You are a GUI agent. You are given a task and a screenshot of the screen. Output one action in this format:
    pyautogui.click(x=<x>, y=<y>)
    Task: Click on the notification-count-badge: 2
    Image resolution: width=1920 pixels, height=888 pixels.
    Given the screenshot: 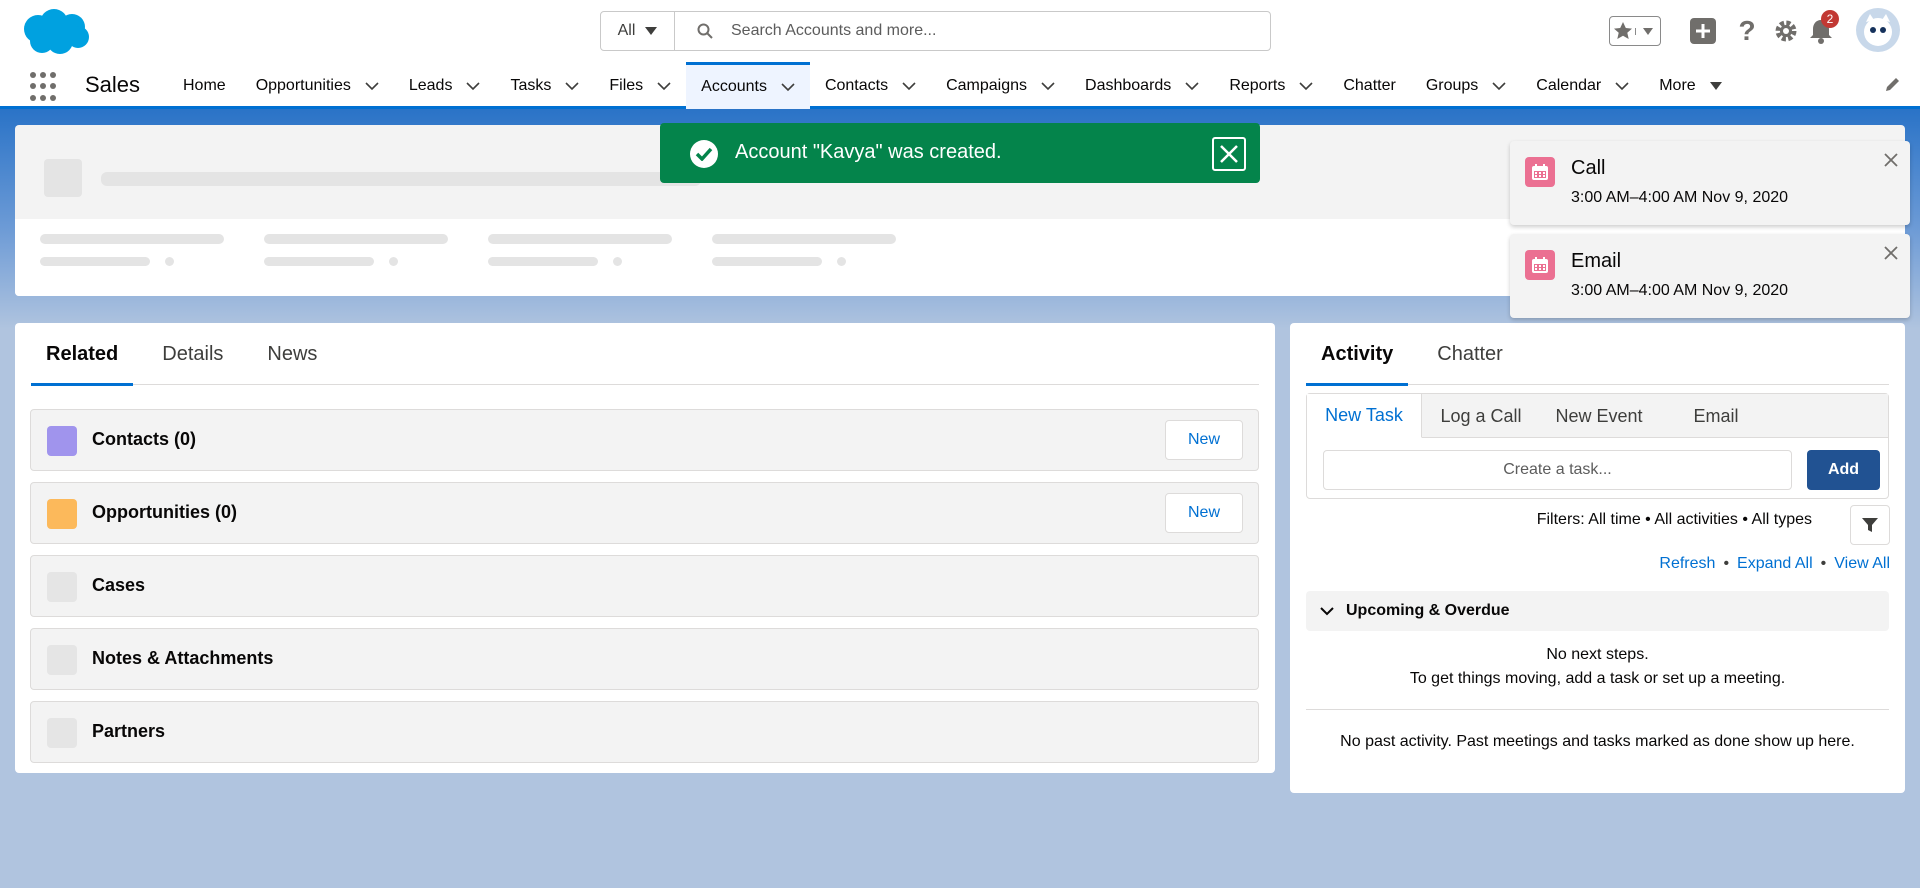 What is the action you would take?
    pyautogui.click(x=1830, y=19)
    